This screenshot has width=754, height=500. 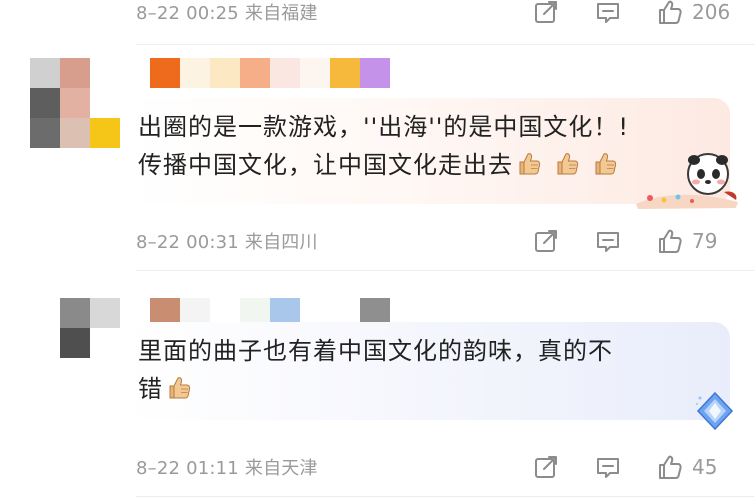 I want to click on like-count: 206, so click(x=711, y=12).